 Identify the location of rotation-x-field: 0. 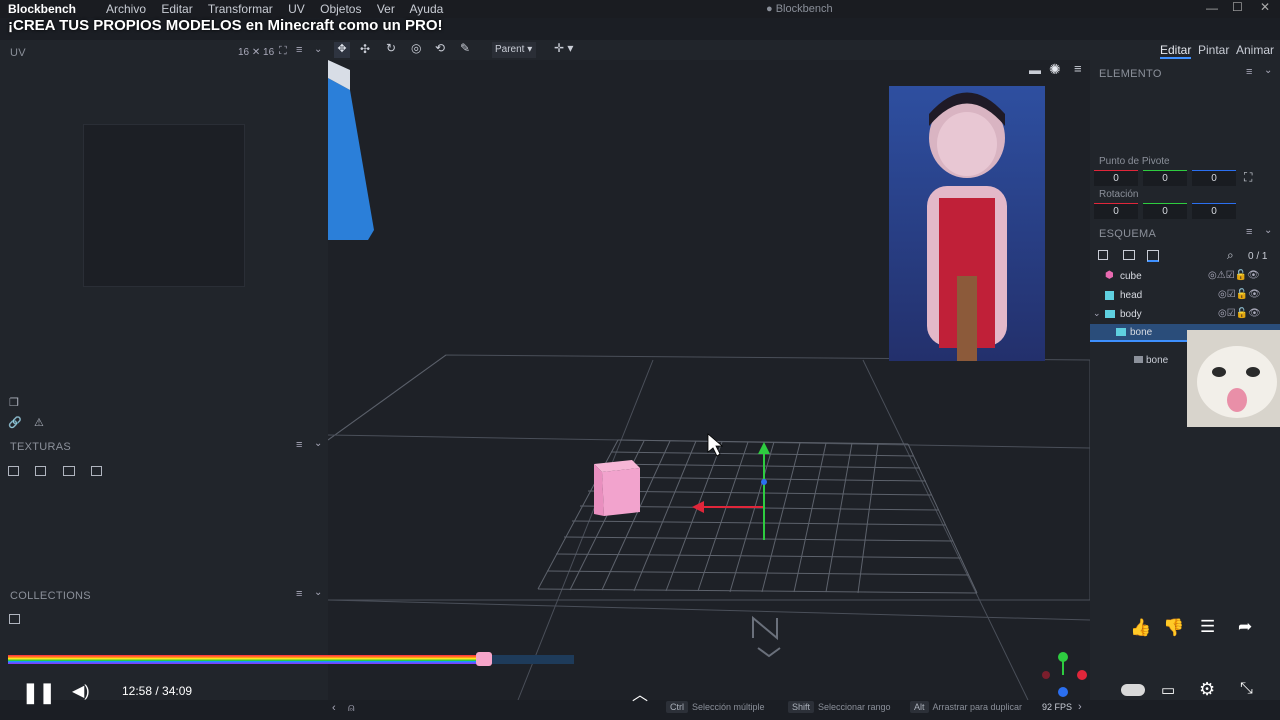
(1116, 211).